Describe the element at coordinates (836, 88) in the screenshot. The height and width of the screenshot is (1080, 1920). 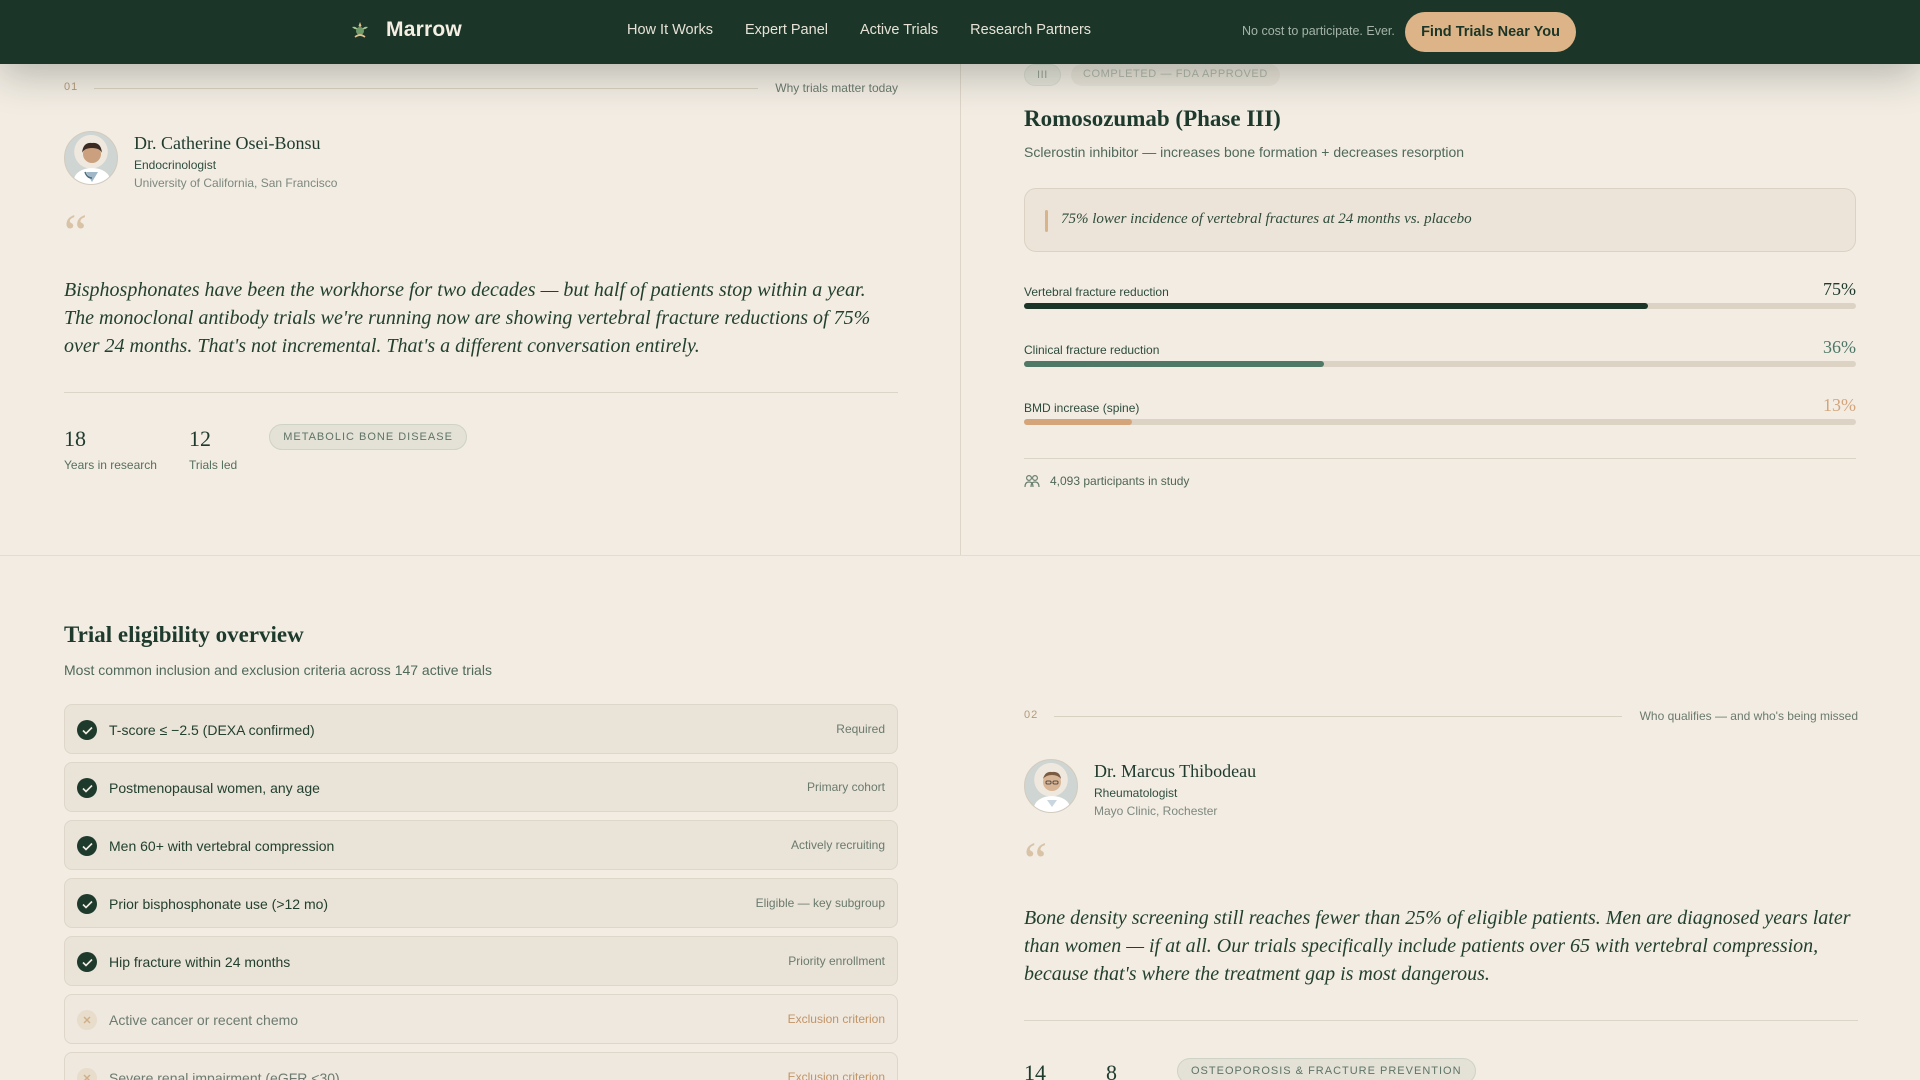
I see `expert-eyebrow-label: Why trials matter today` at that location.